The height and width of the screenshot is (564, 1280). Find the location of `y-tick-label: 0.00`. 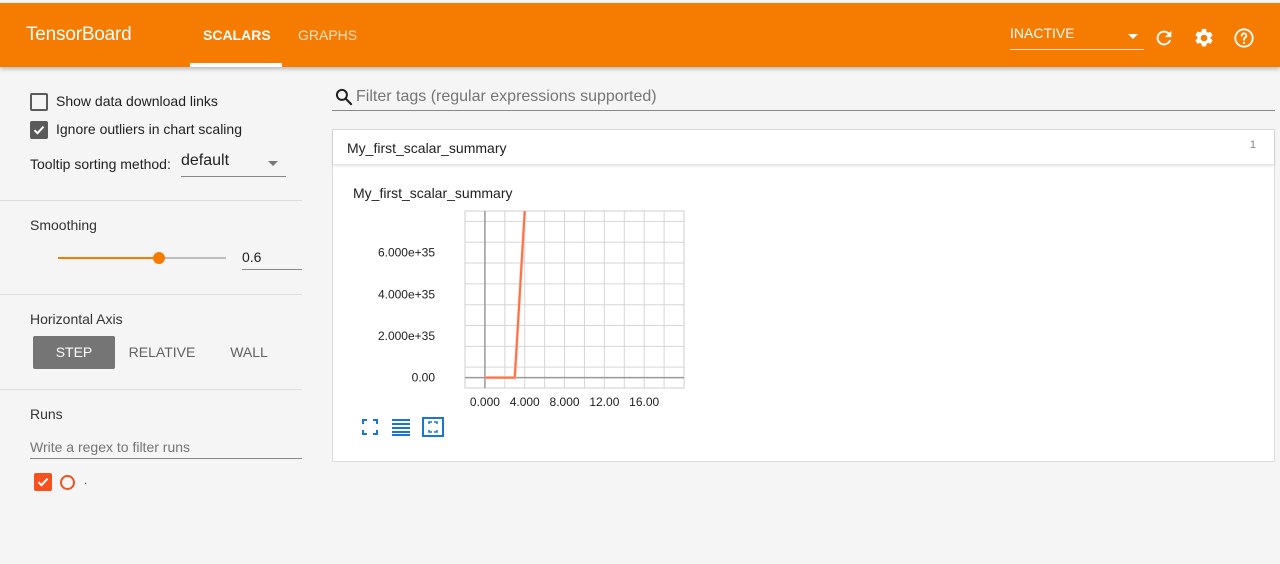

y-tick-label: 0.00 is located at coordinates (424, 378).